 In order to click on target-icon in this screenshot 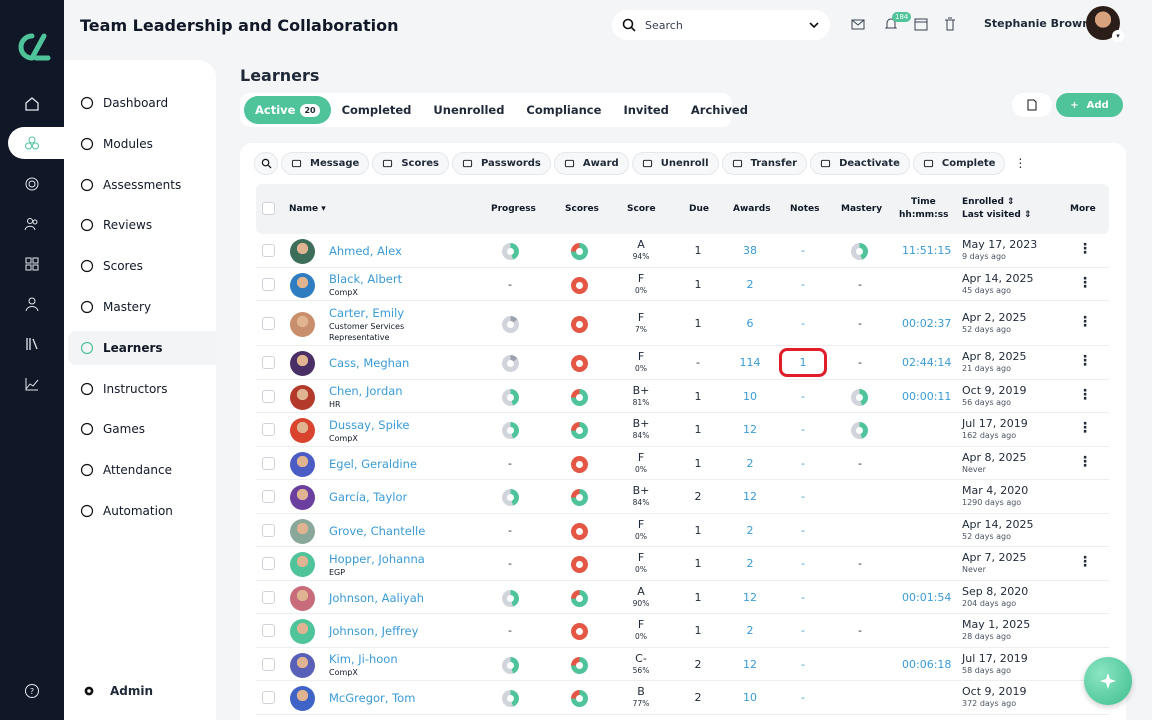, I will do `click(32, 184)`.